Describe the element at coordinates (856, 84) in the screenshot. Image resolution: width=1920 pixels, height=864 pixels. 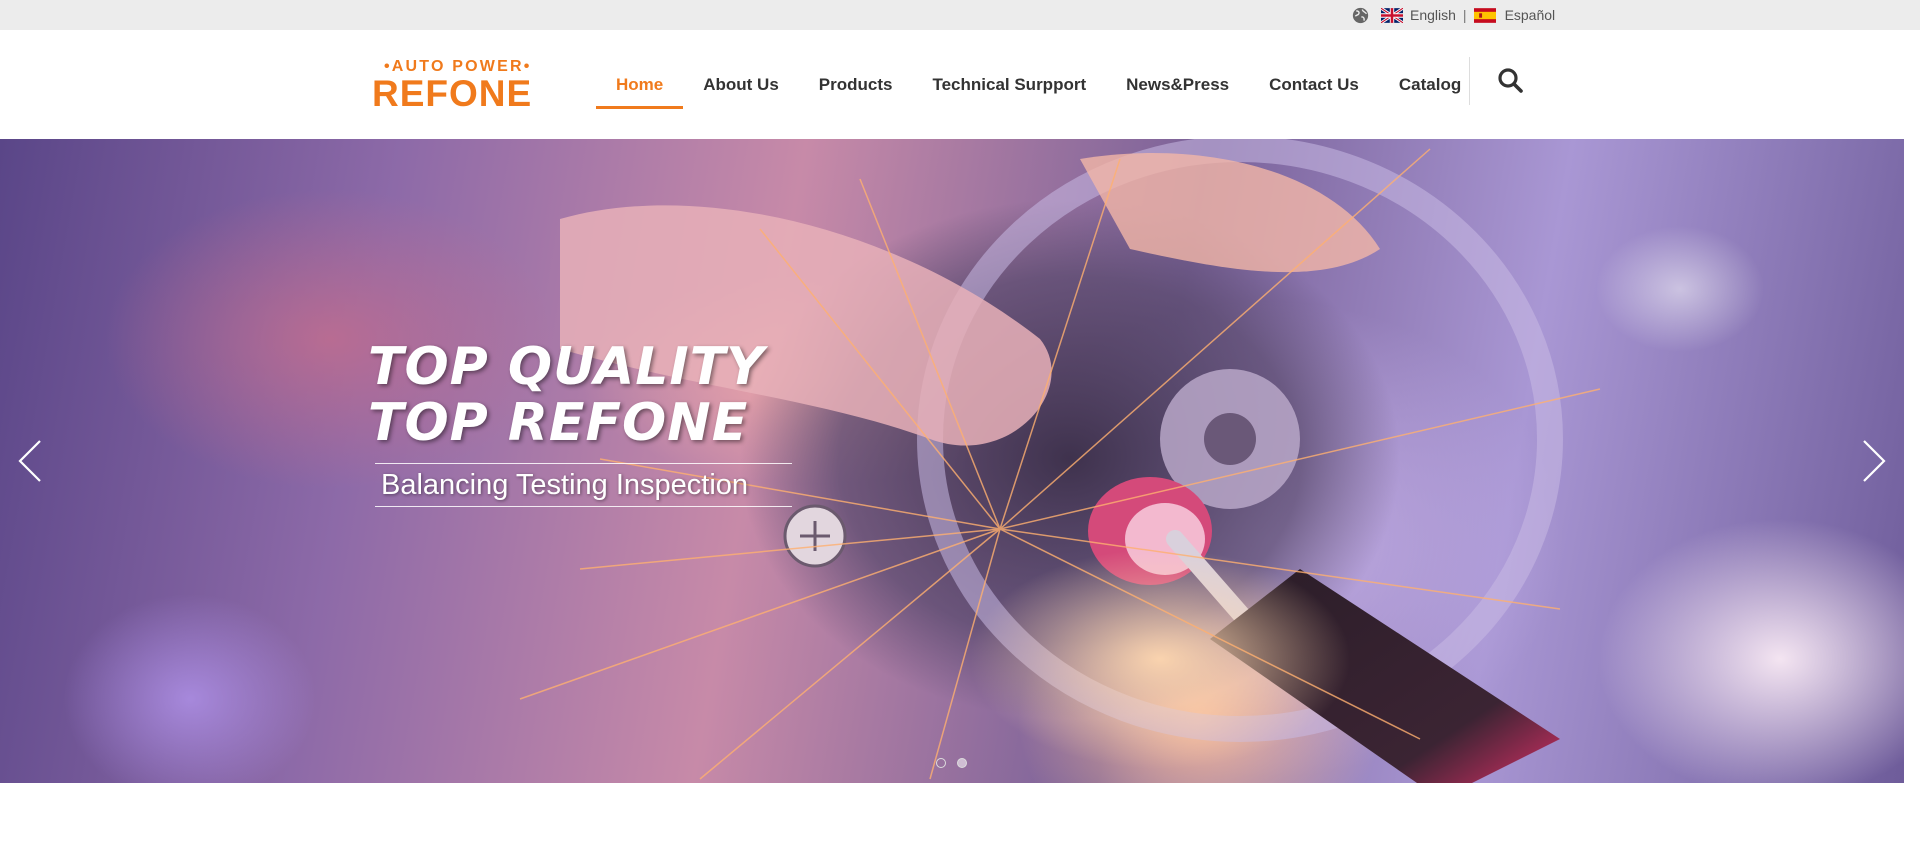
I see `nav-item-products: Products` at that location.